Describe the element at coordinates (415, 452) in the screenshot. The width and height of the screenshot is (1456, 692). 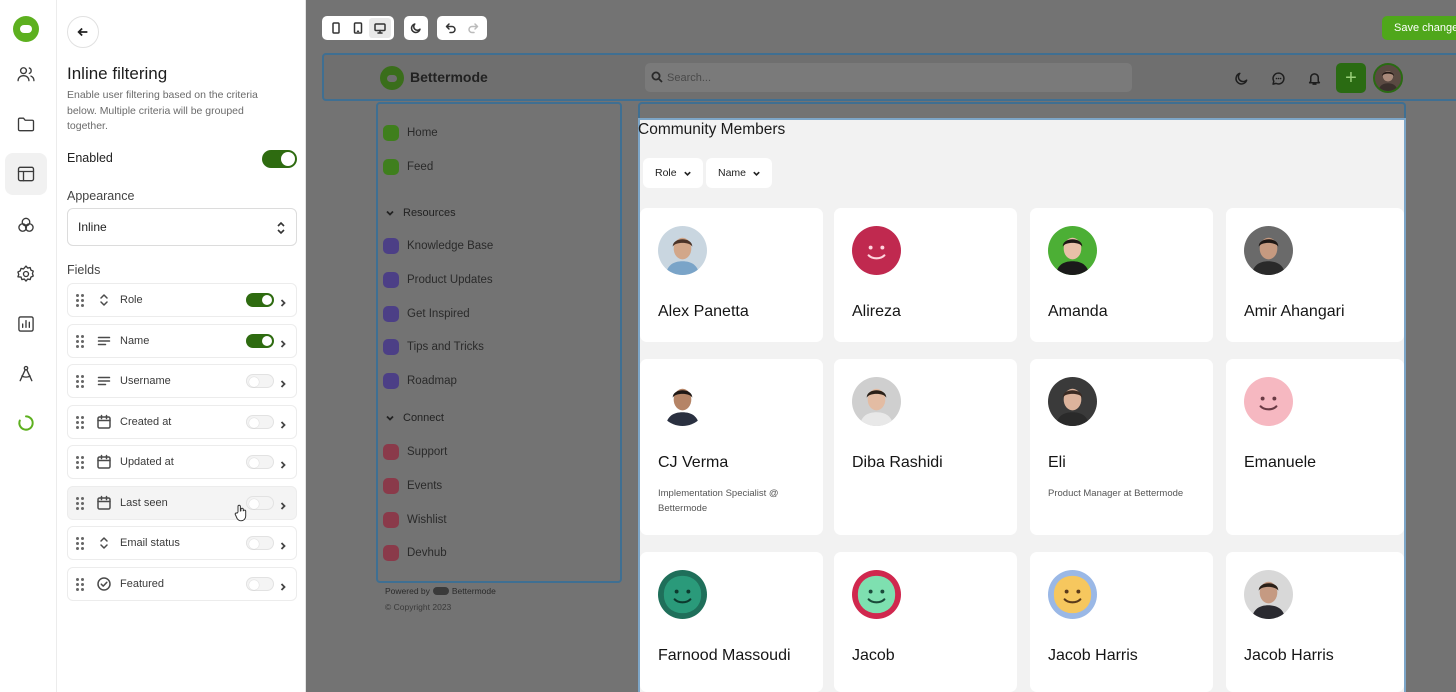
I see `nav-item-support: Support` at that location.